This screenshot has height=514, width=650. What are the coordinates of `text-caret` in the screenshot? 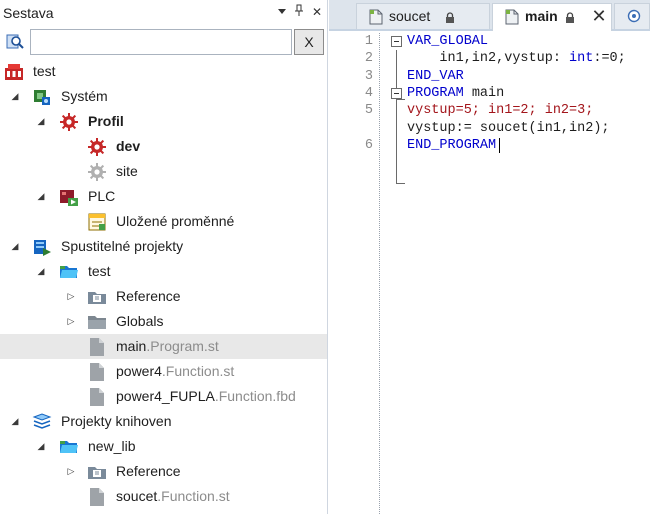 It's located at (499, 145).